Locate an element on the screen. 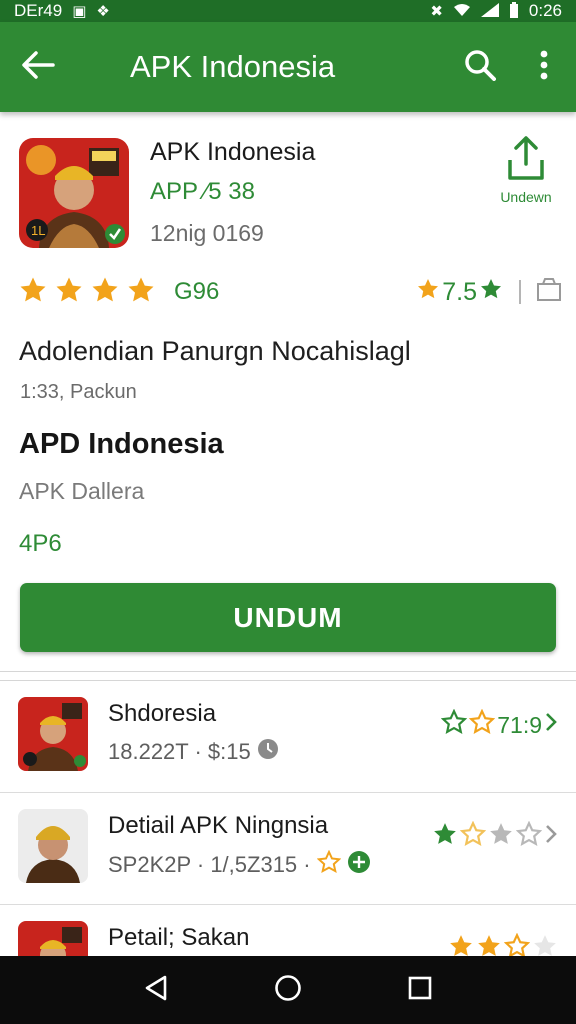 The image size is (576, 1024). signal-icon is located at coordinates (489, 11).